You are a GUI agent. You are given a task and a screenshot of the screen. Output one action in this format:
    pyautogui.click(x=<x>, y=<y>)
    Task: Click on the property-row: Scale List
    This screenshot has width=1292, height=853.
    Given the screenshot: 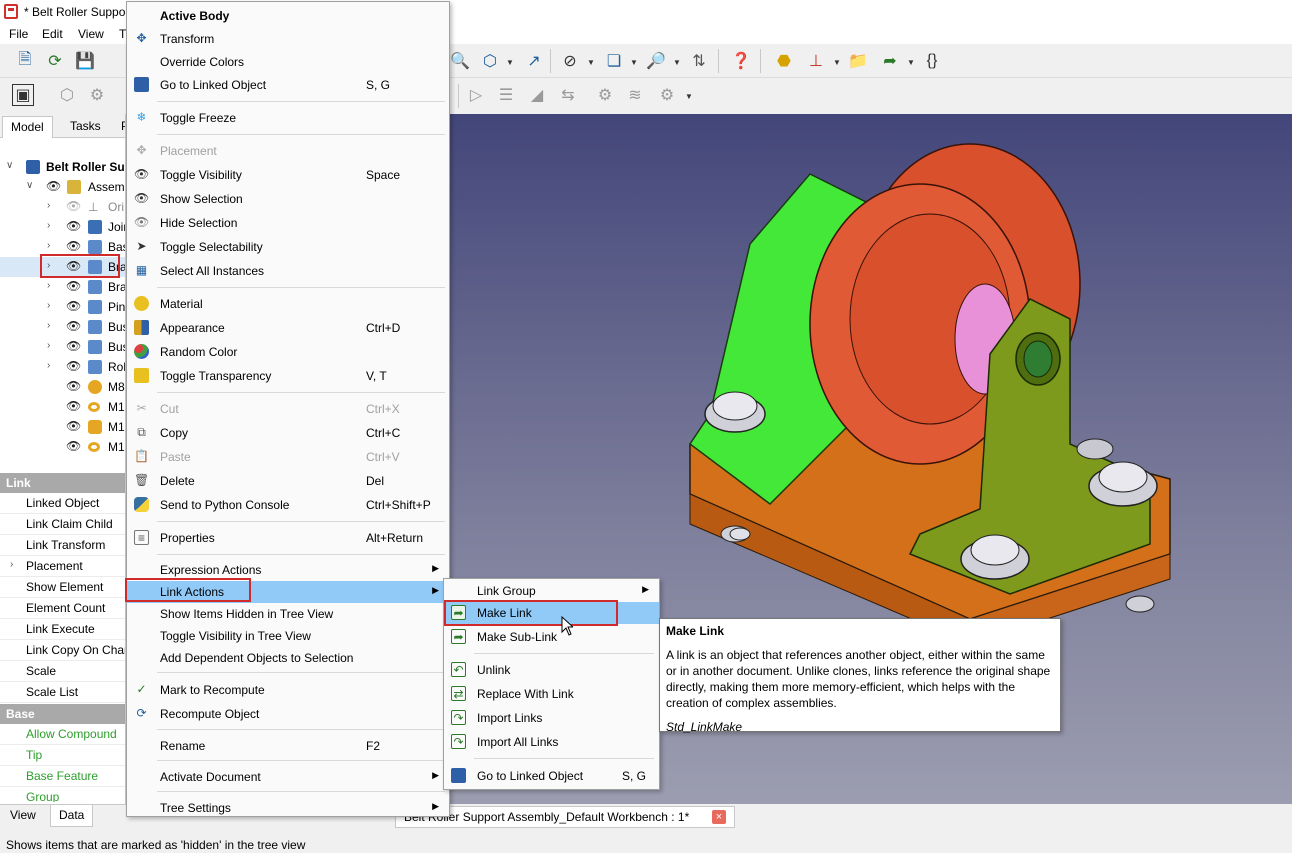 What is the action you would take?
    pyautogui.click(x=62, y=692)
    